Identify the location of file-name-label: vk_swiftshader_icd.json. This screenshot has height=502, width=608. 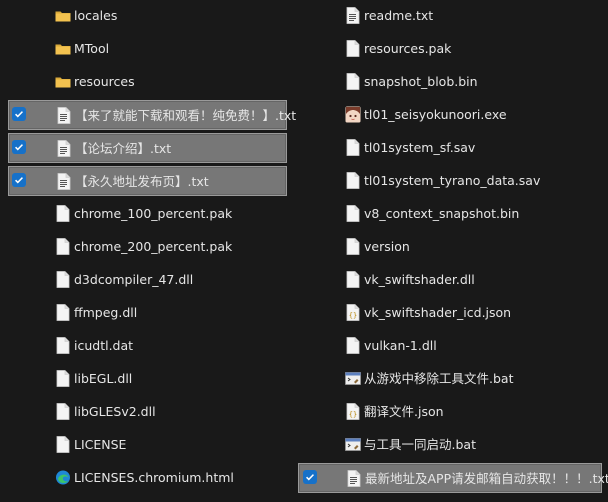
(438, 312).